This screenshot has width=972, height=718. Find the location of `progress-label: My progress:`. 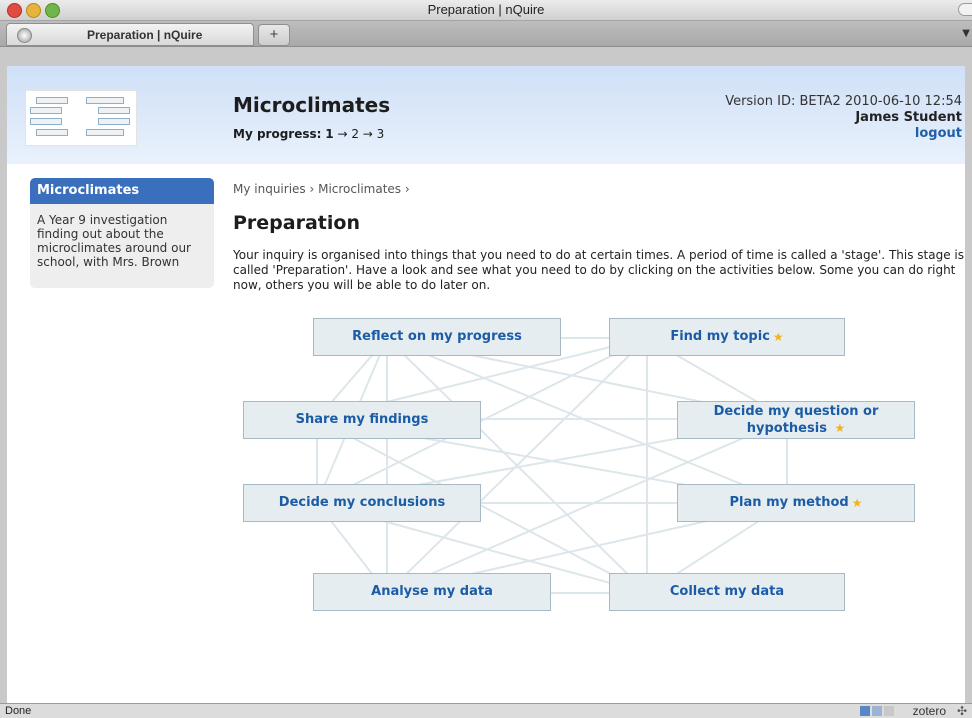

progress-label: My progress: is located at coordinates (277, 134).